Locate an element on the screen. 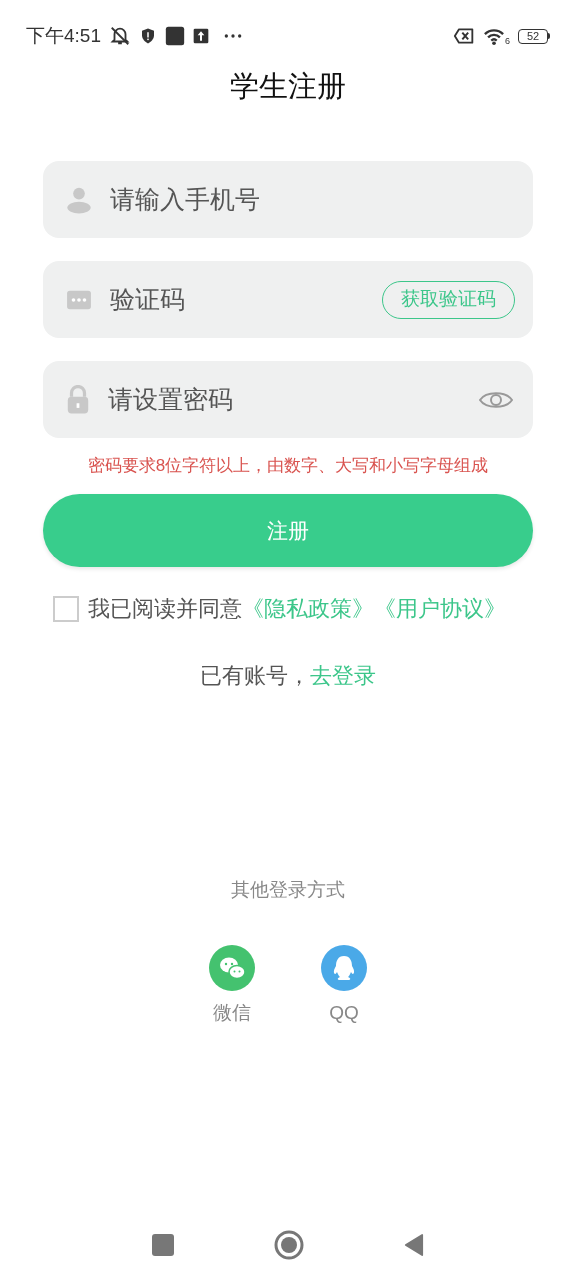 Image resolution: width=576 pixels, height=1280 pixels. square-nav-icon is located at coordinates (163, 1245).